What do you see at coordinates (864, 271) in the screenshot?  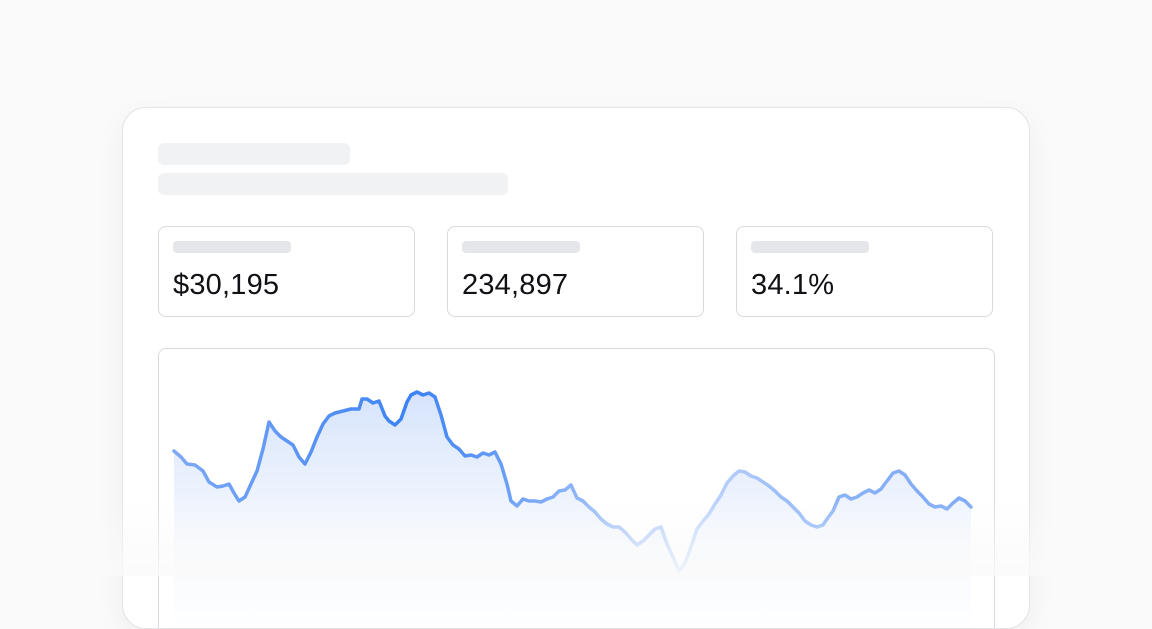 I see `stat-card-rate: 34.1%` at bounding box center [864, 271].